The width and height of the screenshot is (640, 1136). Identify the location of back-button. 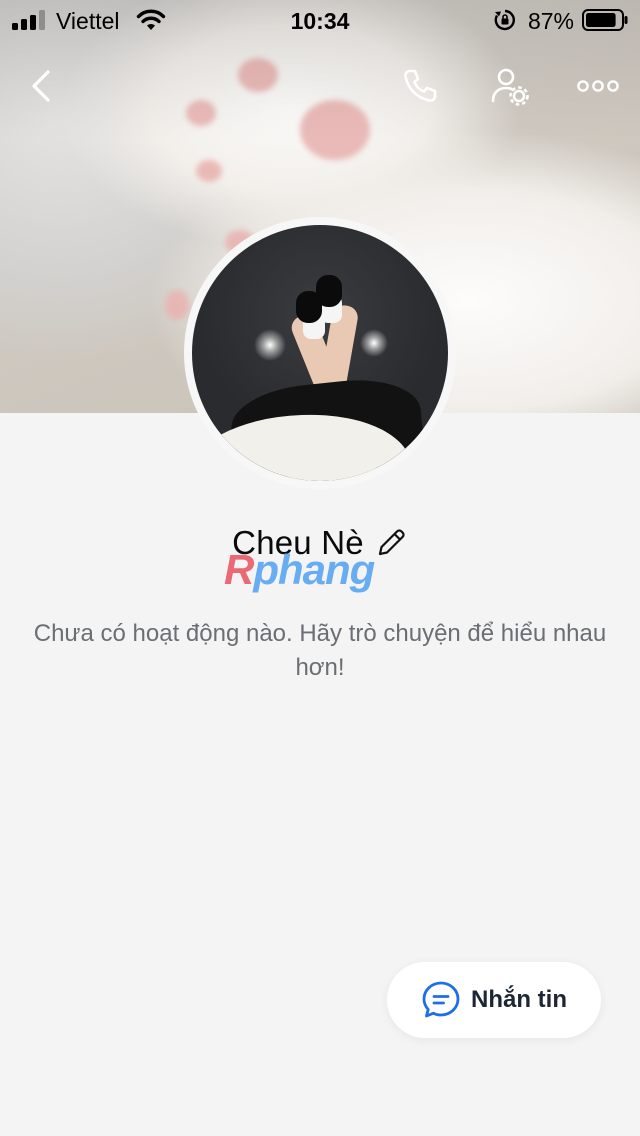
(42, 86).